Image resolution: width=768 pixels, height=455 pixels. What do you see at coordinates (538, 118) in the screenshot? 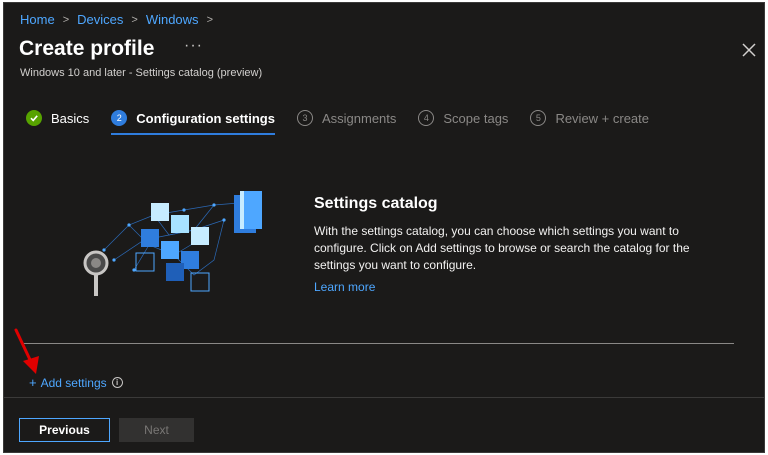
I see `step-number: 5` at bounding box center [538, 118].